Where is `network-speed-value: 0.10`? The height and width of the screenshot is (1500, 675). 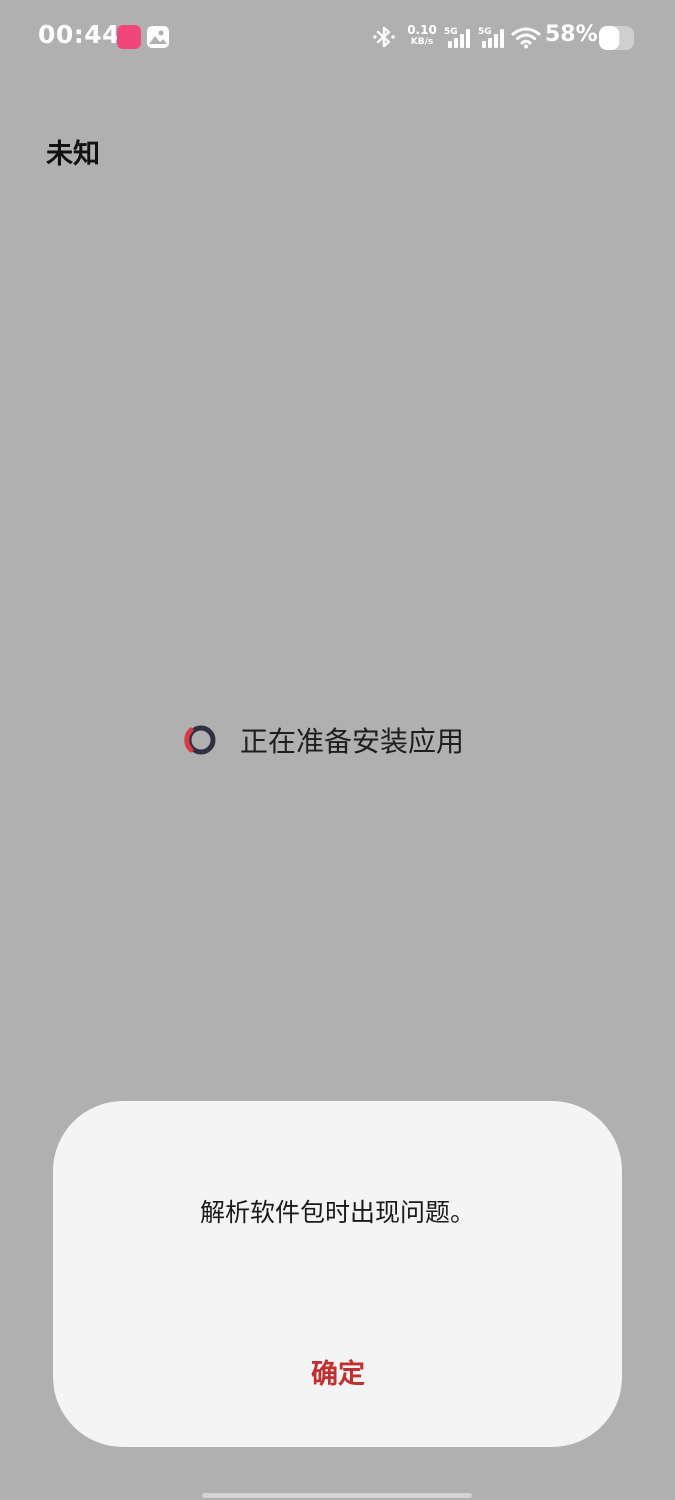 network-speed-value: 0.10 is located at coordinates (422, 30).